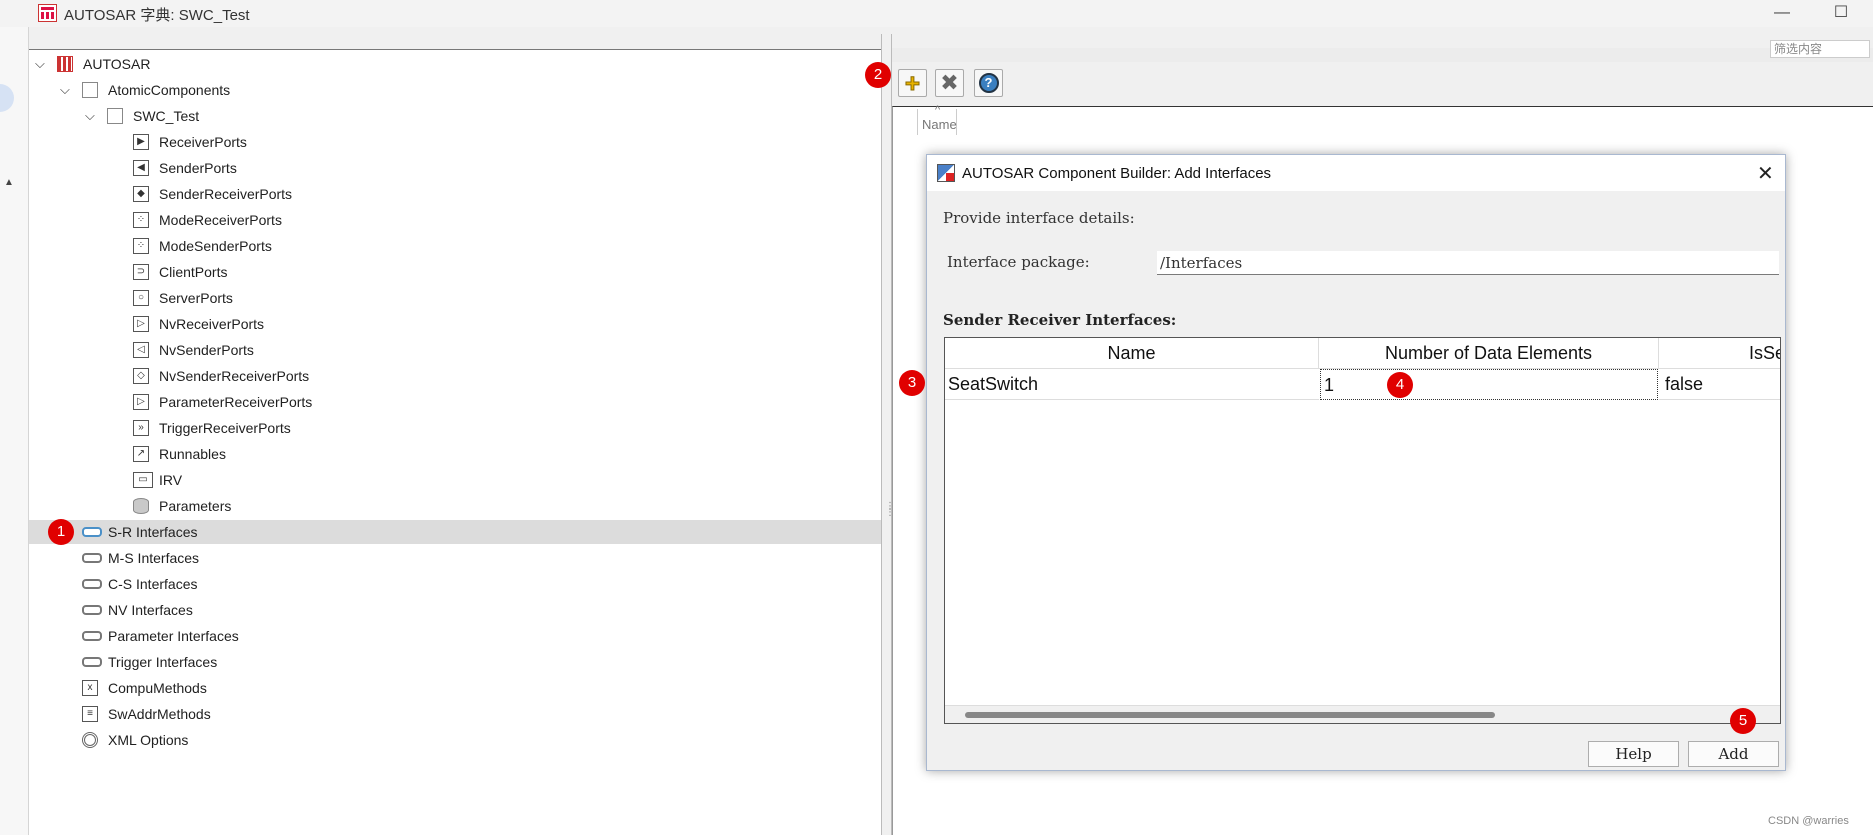  I want to click on name-column-header: Name, so click(937, 119).